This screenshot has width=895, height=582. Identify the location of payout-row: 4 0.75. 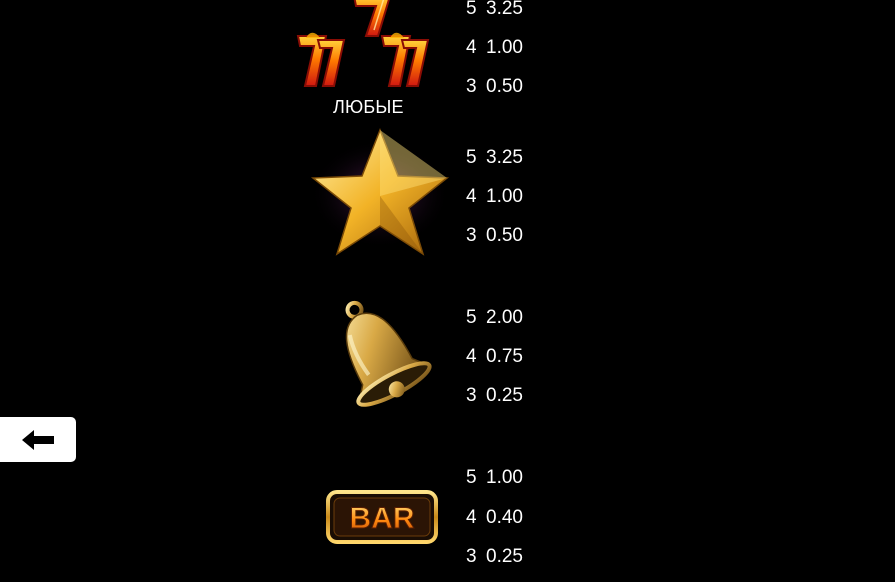
(494, 357).